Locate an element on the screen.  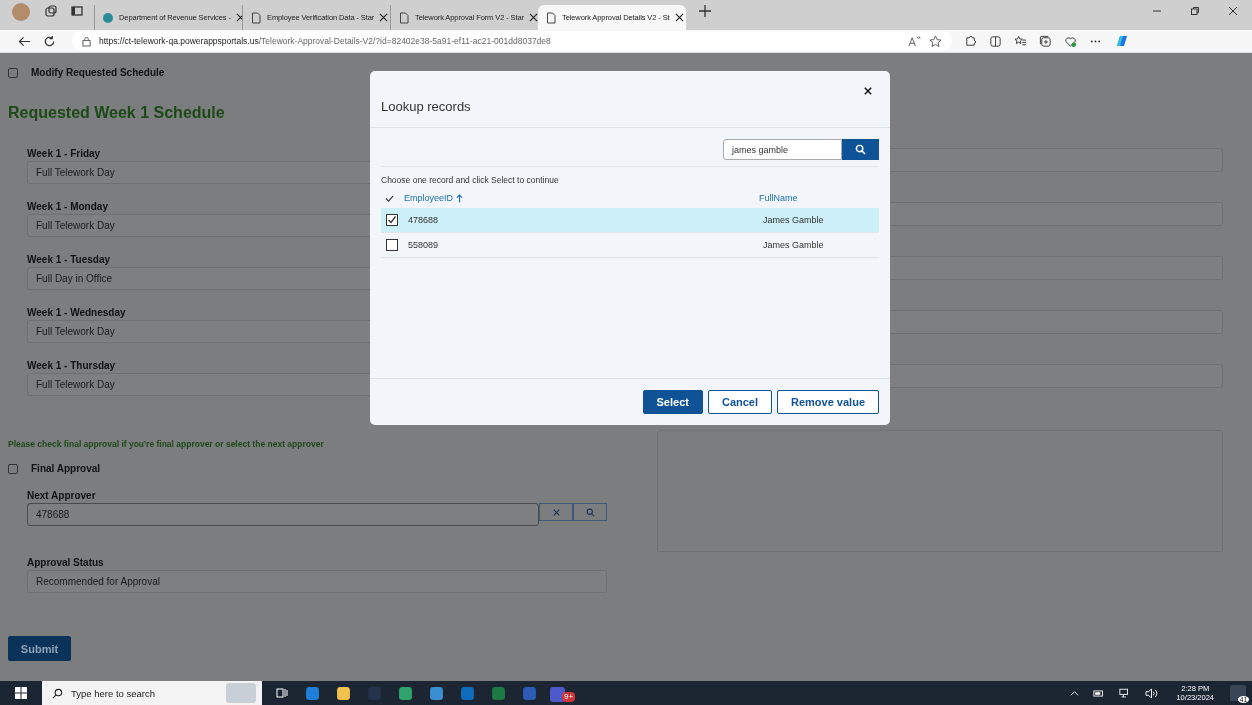
field-label: Week 1 - Thursday is located at coordinates (71, 365).